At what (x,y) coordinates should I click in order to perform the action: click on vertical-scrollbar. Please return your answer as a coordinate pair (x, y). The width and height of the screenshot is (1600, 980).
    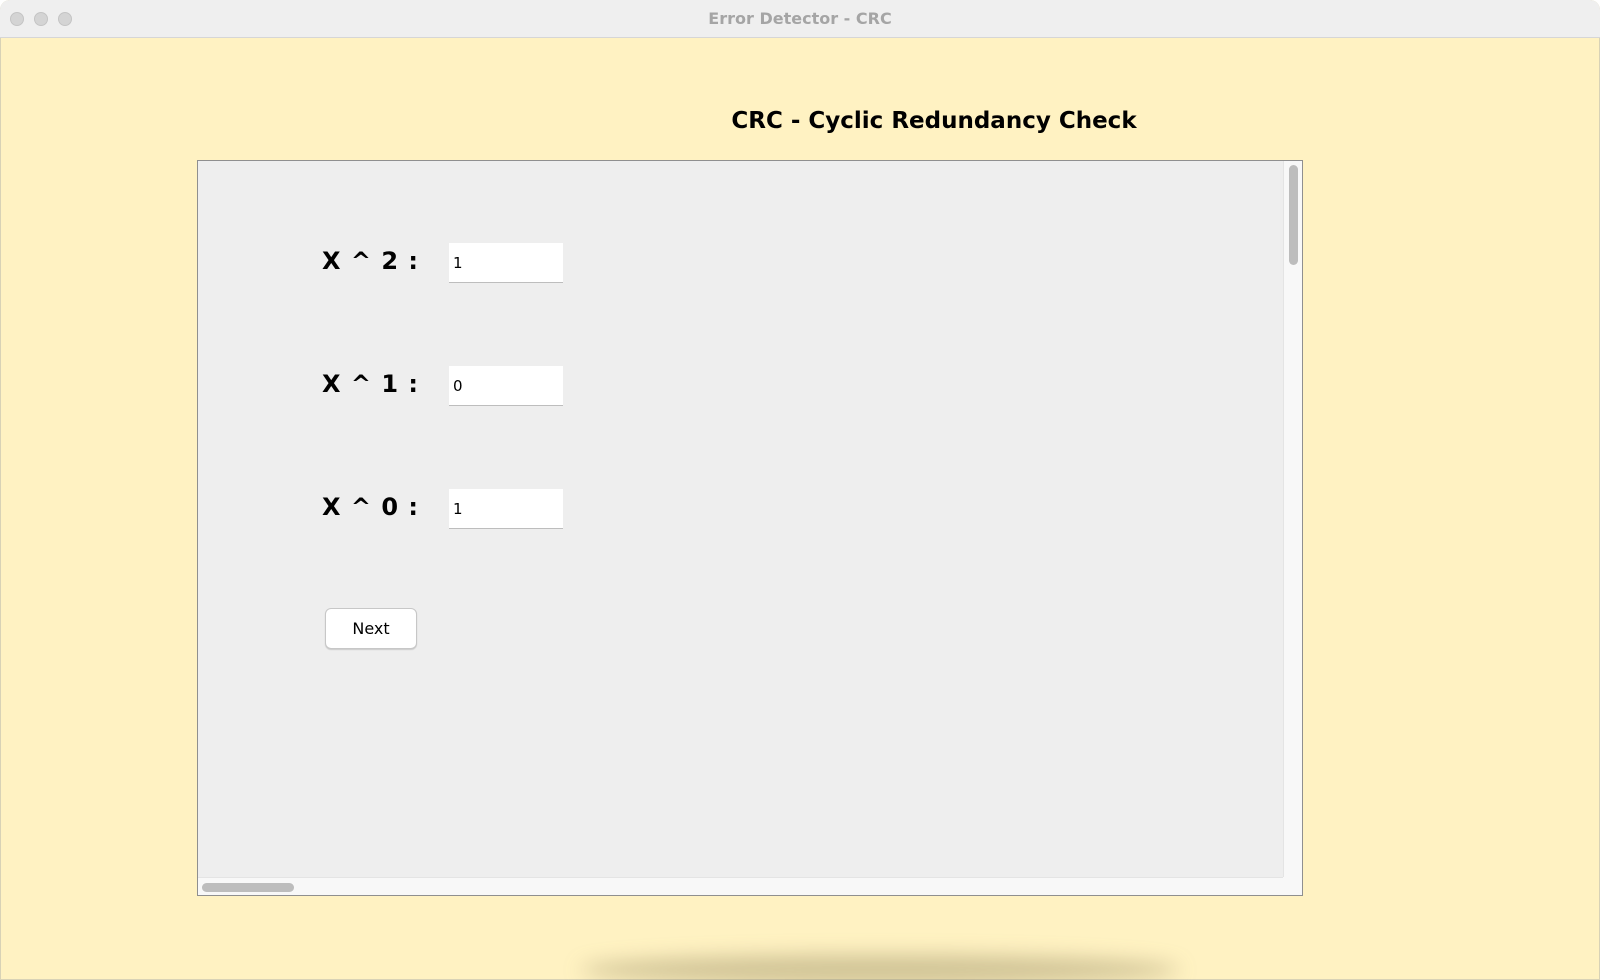
    Looking at the image, I should click on (1292, 519).